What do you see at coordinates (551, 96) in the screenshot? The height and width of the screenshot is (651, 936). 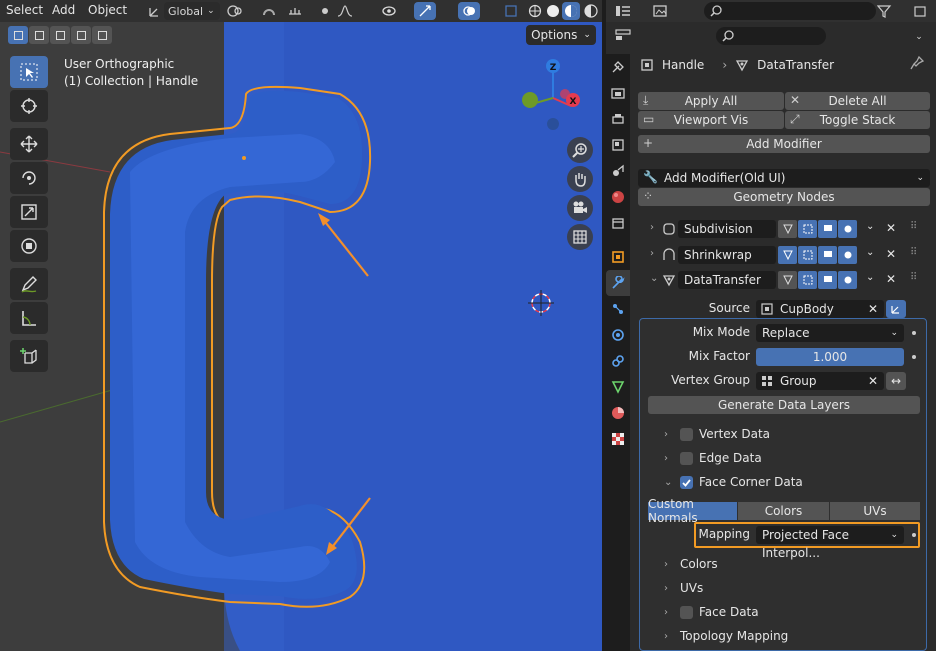 I see `navigation-gizmo: Z X` at bounding box center [551, 96].